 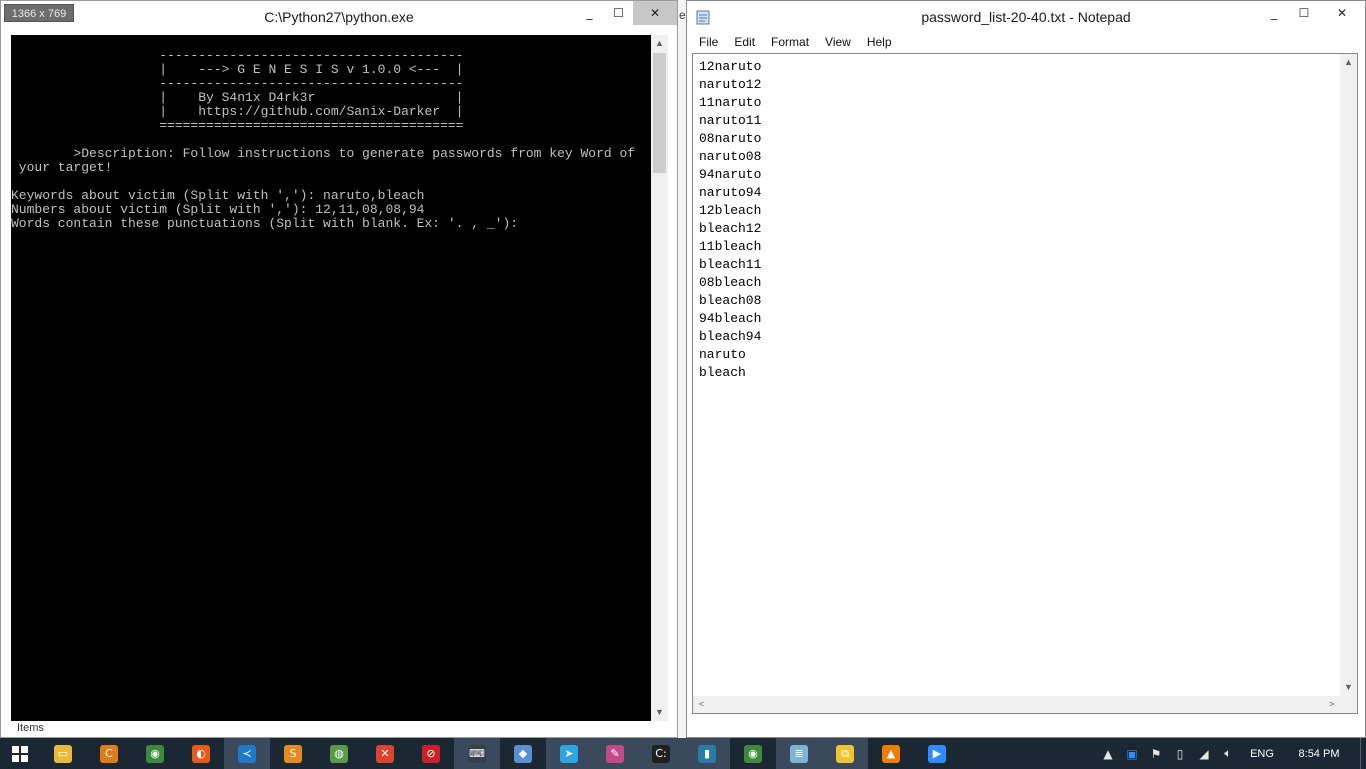 I want to click on scroll-left-icon: <, so click(x=701, y=704).